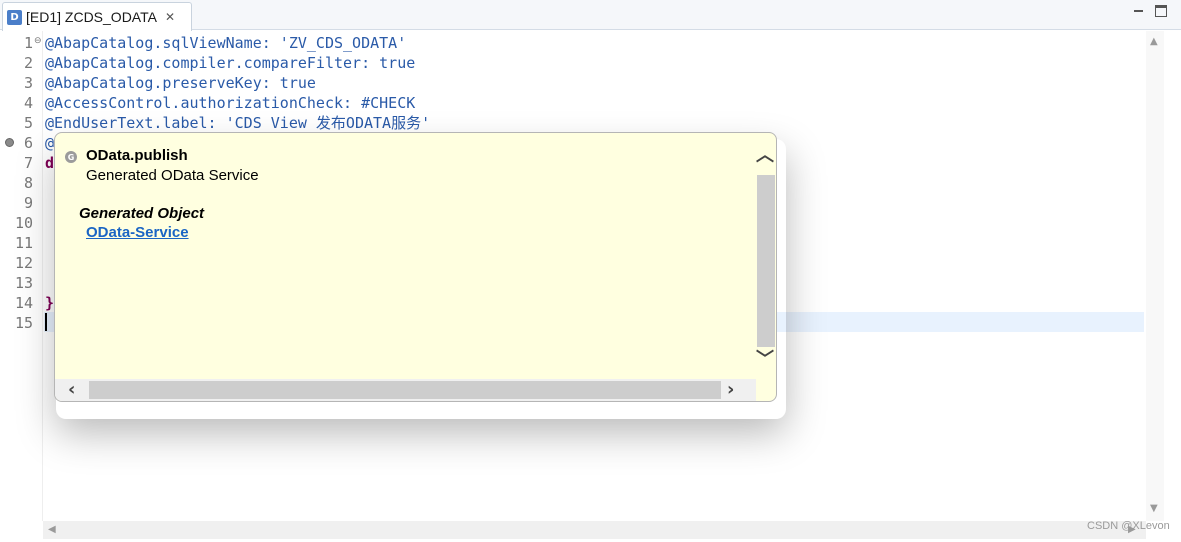 This screenshot has height=542, width=1181. What do you see at coordinates (1154, 508) in the screenshot?
I see `scroll-down-arrow-icon: ▼` at bounding box center [1154, 508].